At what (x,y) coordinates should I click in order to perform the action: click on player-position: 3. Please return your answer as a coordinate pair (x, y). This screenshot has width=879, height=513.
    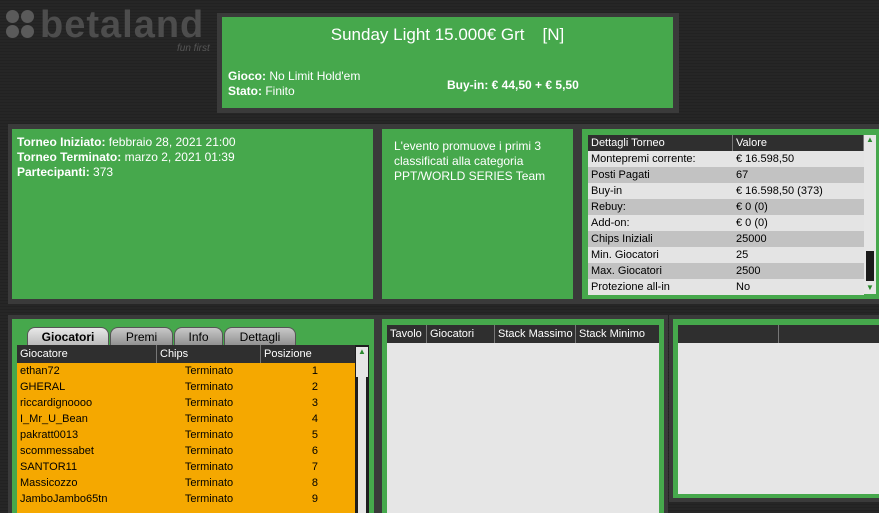
    Looking at the image, I should click on (314, 403).